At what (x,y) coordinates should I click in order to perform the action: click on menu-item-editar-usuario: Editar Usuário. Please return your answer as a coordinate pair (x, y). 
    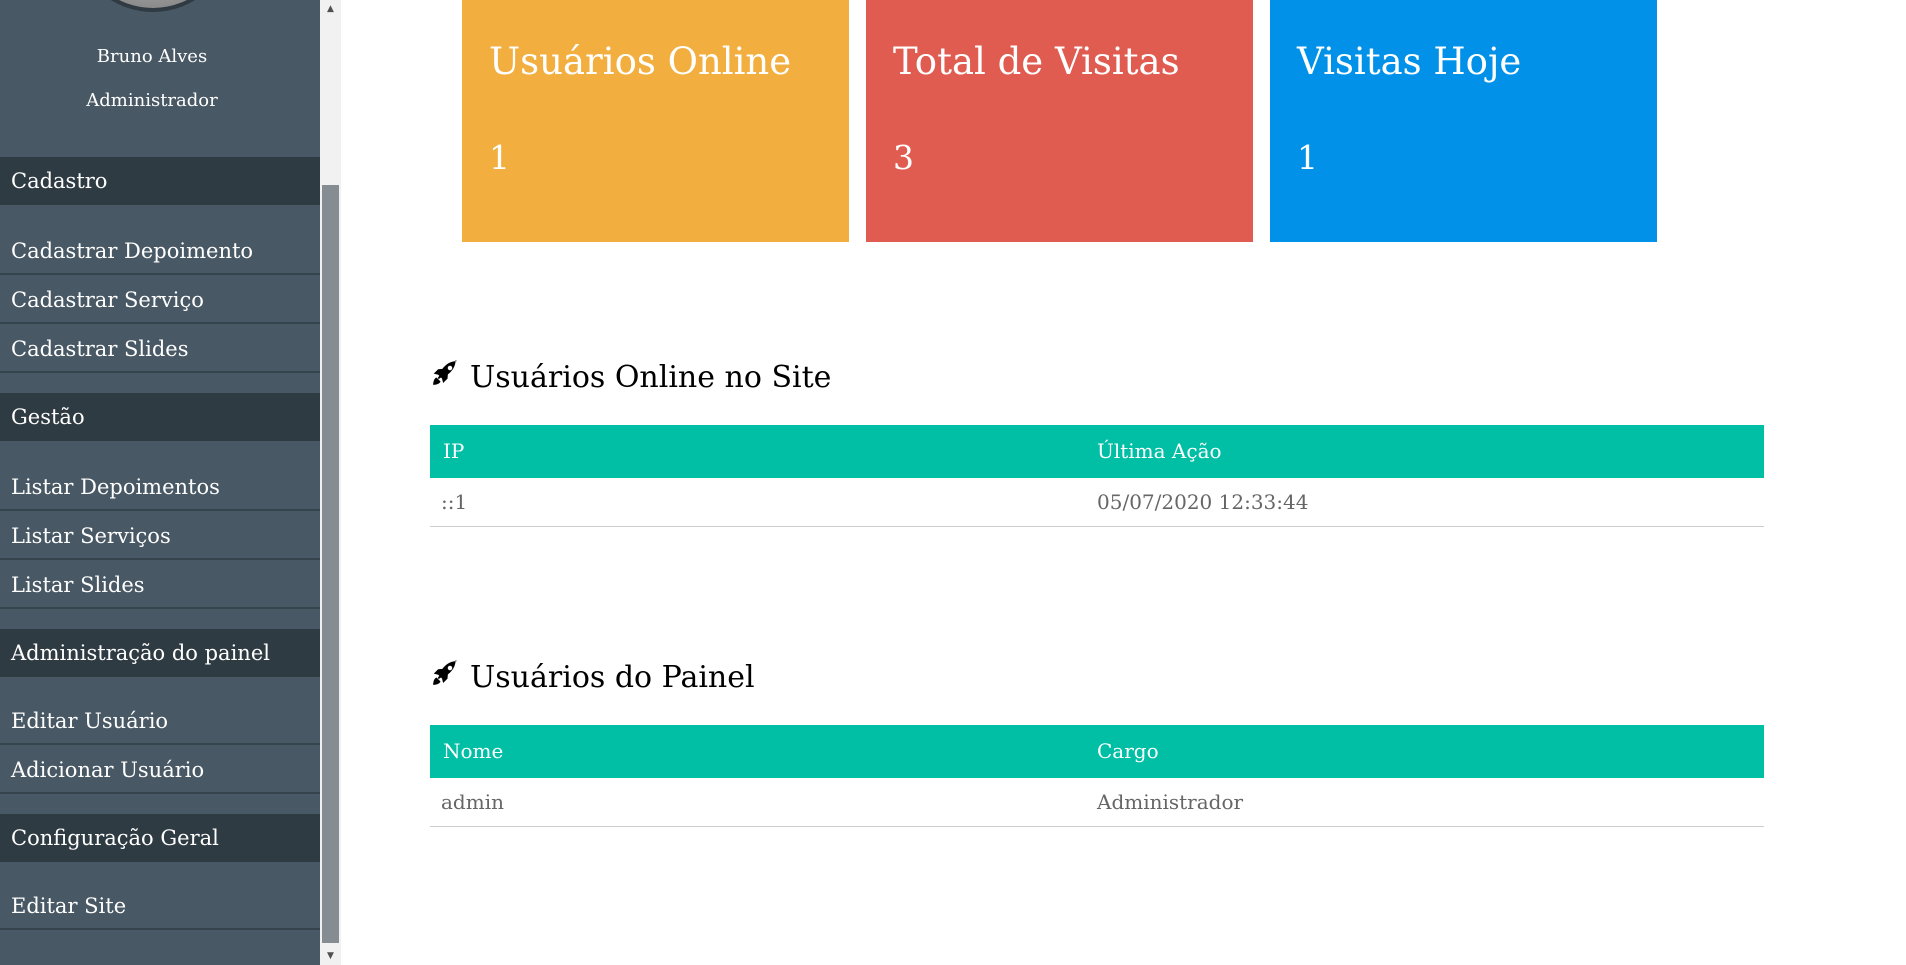
    Looking at the image, I should click on (160, 721).